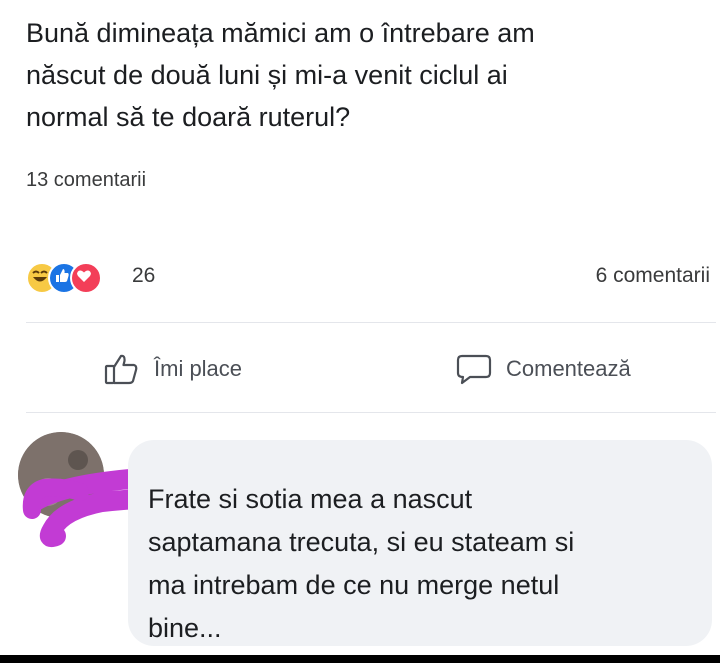  I want to click on reaction-icons, so click(76, 276).